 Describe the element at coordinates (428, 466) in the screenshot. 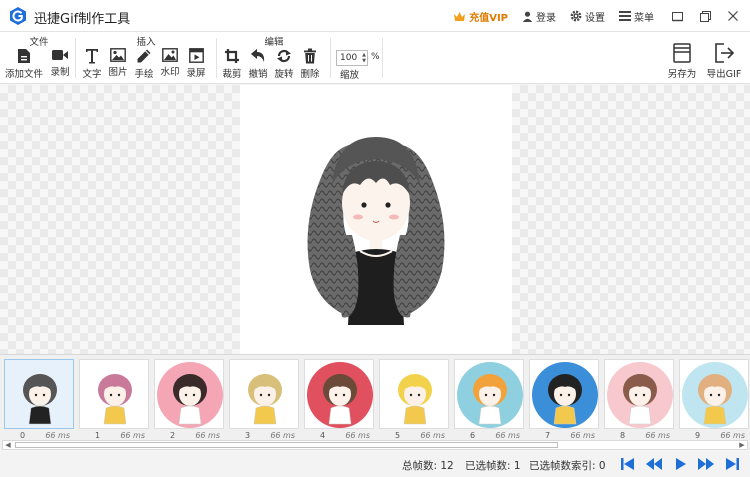

I see `total-frames-text: 总帧数: 12` at that location.